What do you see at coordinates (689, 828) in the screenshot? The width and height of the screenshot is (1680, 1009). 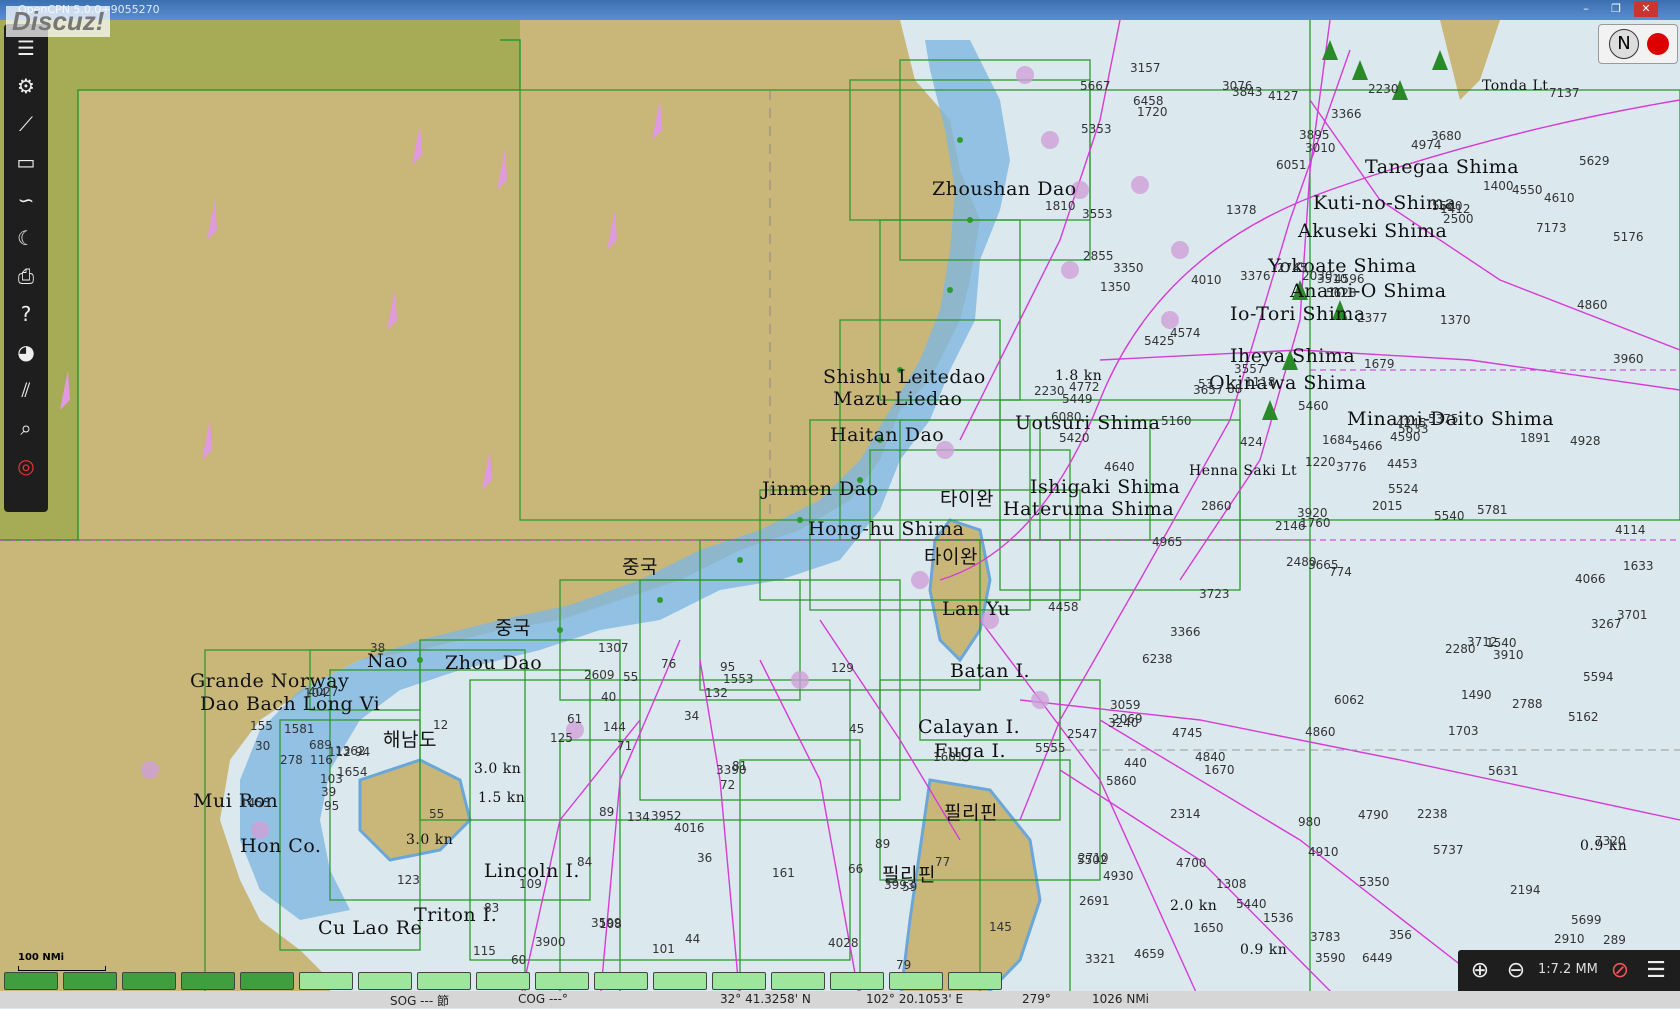 I see `depth-sounding: 4016` at bounding box center [689, 828].